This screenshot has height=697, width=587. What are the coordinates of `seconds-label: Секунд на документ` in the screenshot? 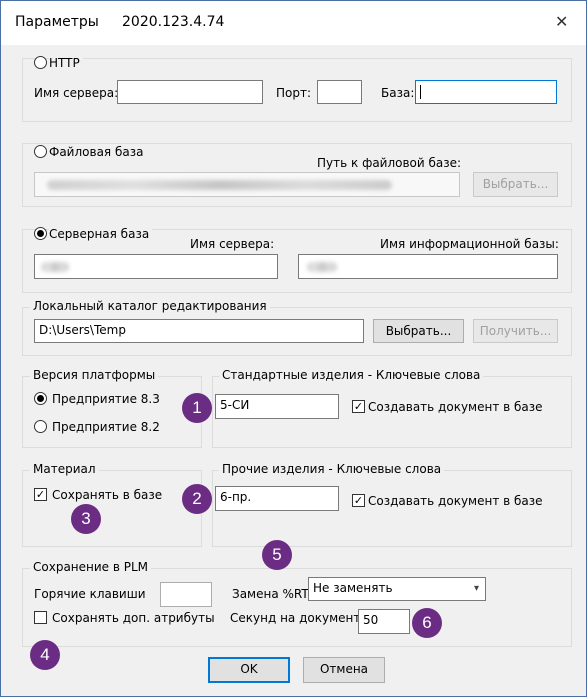 It's located at (295, 618).